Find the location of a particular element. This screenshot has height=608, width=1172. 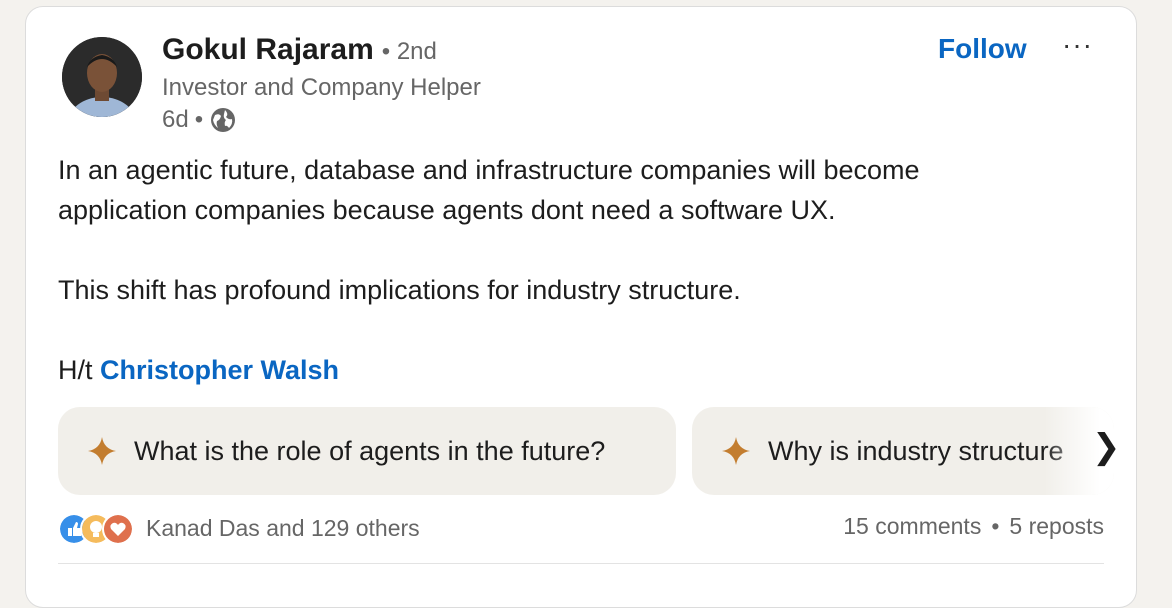

reactions-summary: Kanad Das and 129 others is located at coordinates (239, 529).